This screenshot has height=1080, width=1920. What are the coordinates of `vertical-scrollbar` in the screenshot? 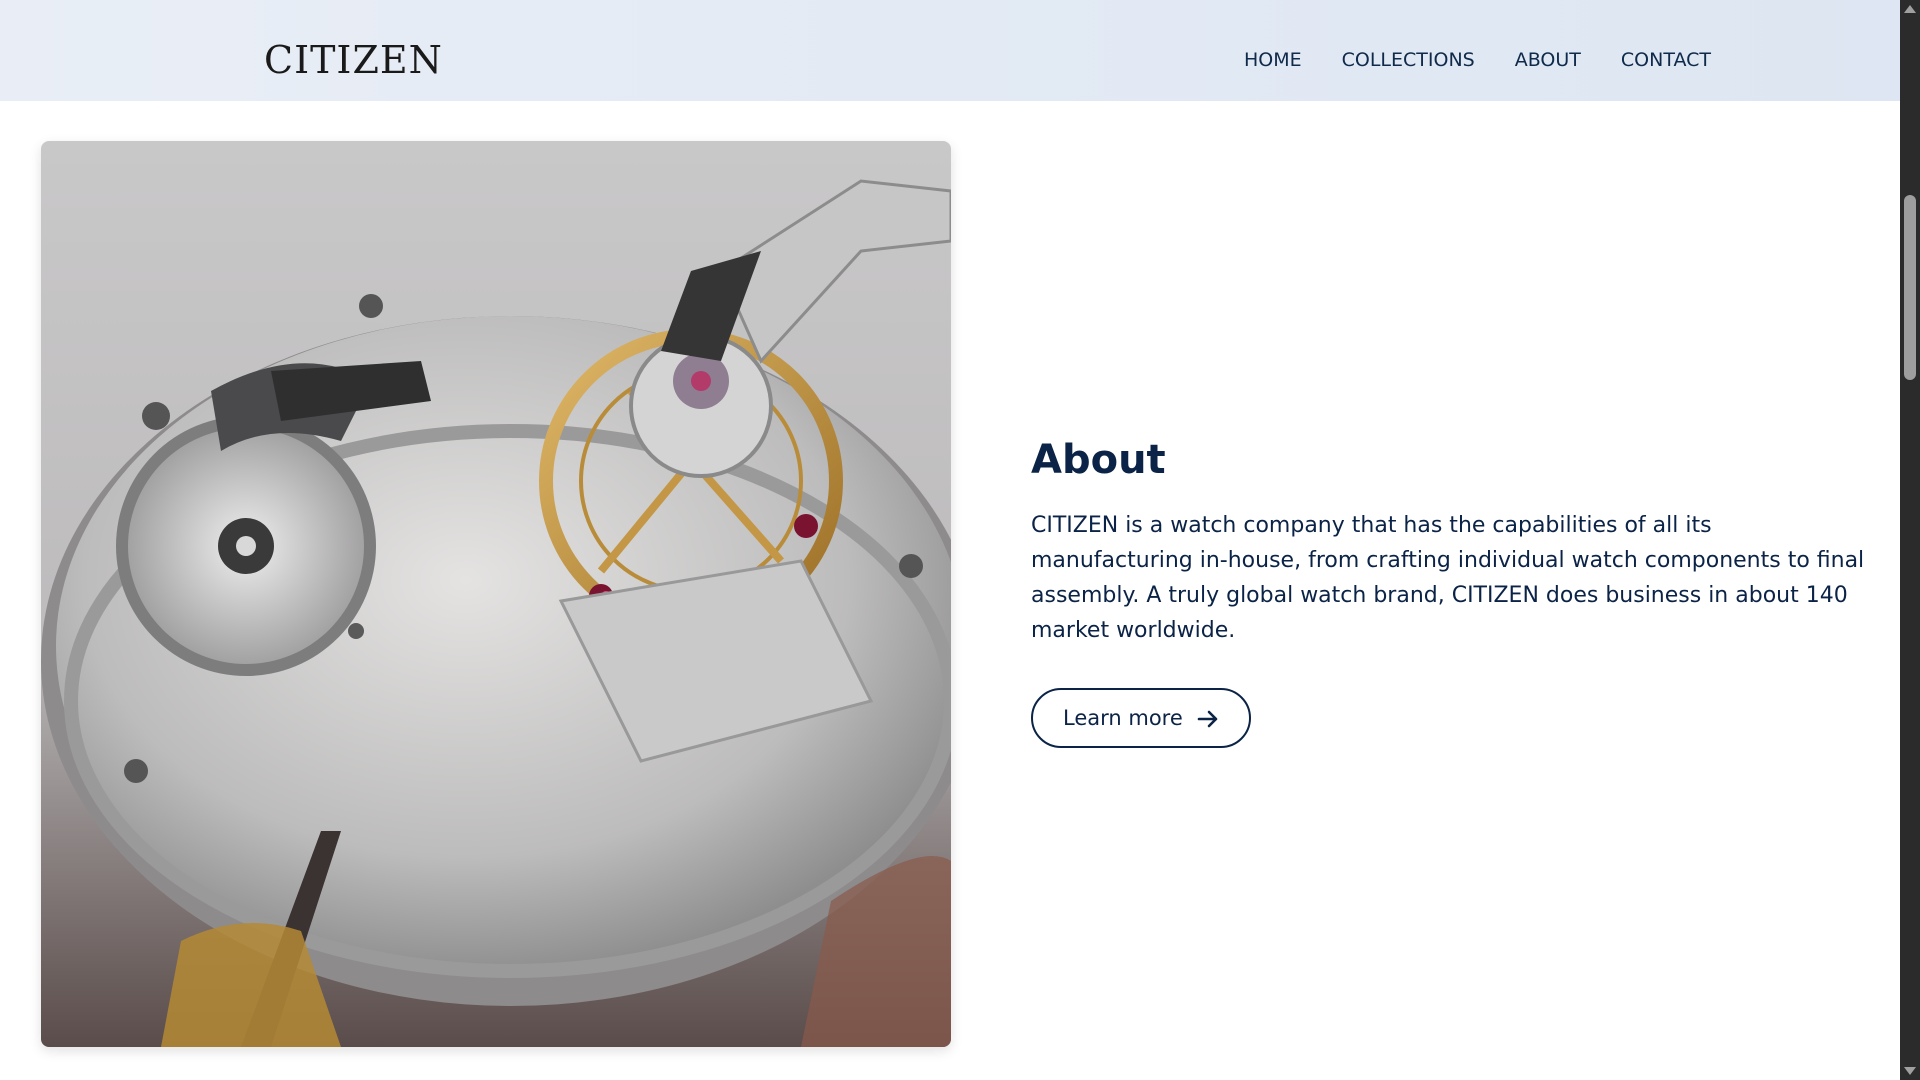 It's located at (1910, 540).